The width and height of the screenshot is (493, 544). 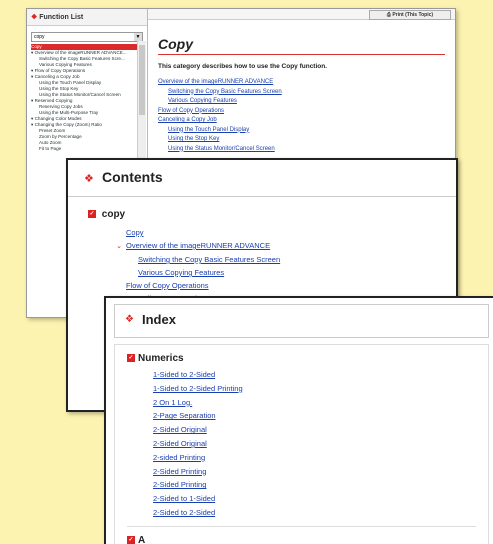 I want to click on index-link: 2-sided Printing, so click(x=320, y=458).